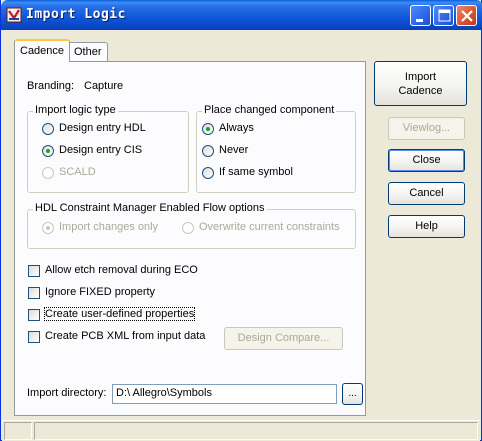 The width and height of the screenshot is (482, 441). I want to click on status-bar, so click(241, 430).